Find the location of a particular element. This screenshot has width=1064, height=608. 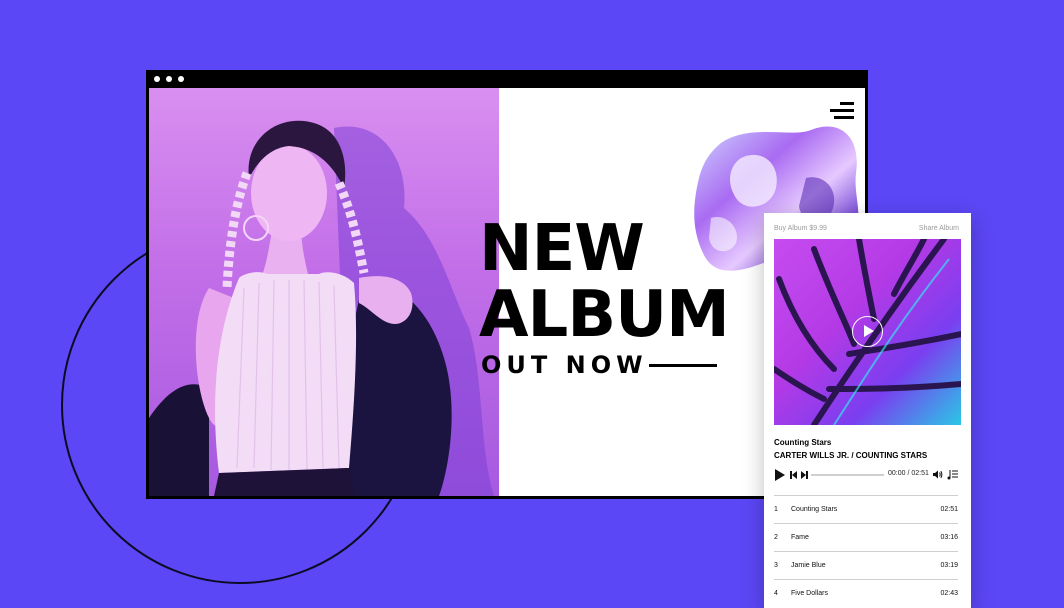

track-number: 3 is located at coordinates (776, 565).